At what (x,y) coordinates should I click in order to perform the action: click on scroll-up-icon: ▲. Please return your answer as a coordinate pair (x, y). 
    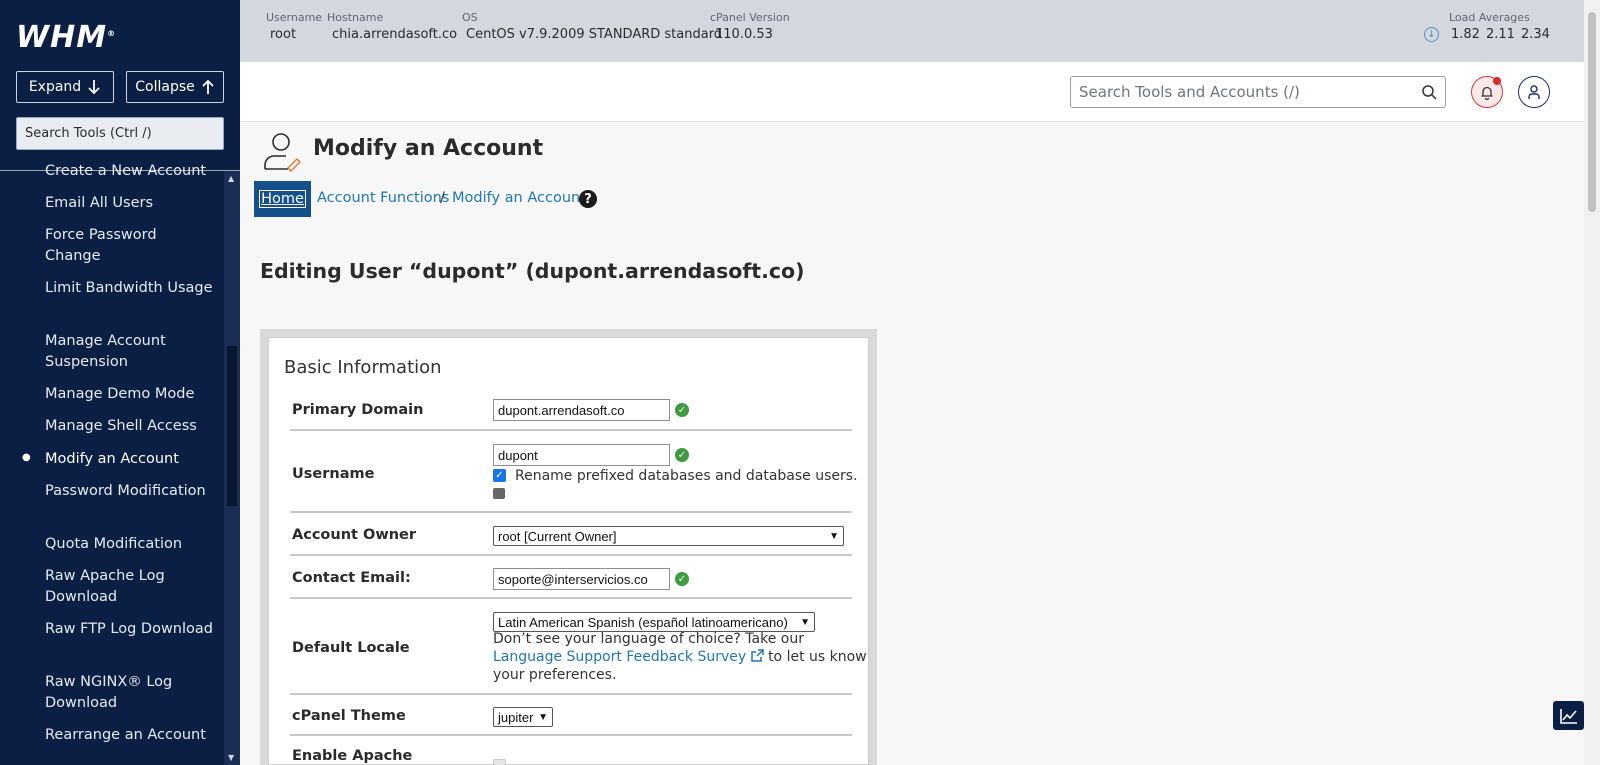
    Looking at the image, I should click on (231, 178).